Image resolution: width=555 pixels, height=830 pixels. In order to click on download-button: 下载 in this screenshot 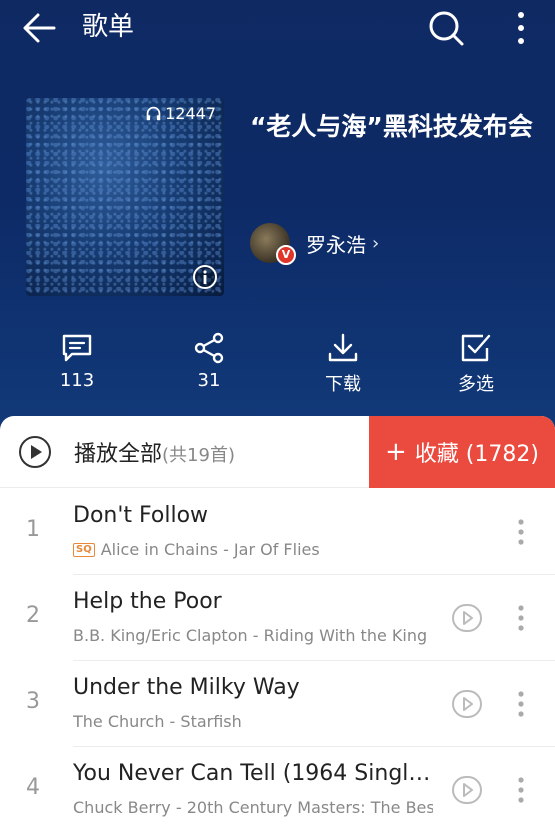, I will do `click(343, 364)`.